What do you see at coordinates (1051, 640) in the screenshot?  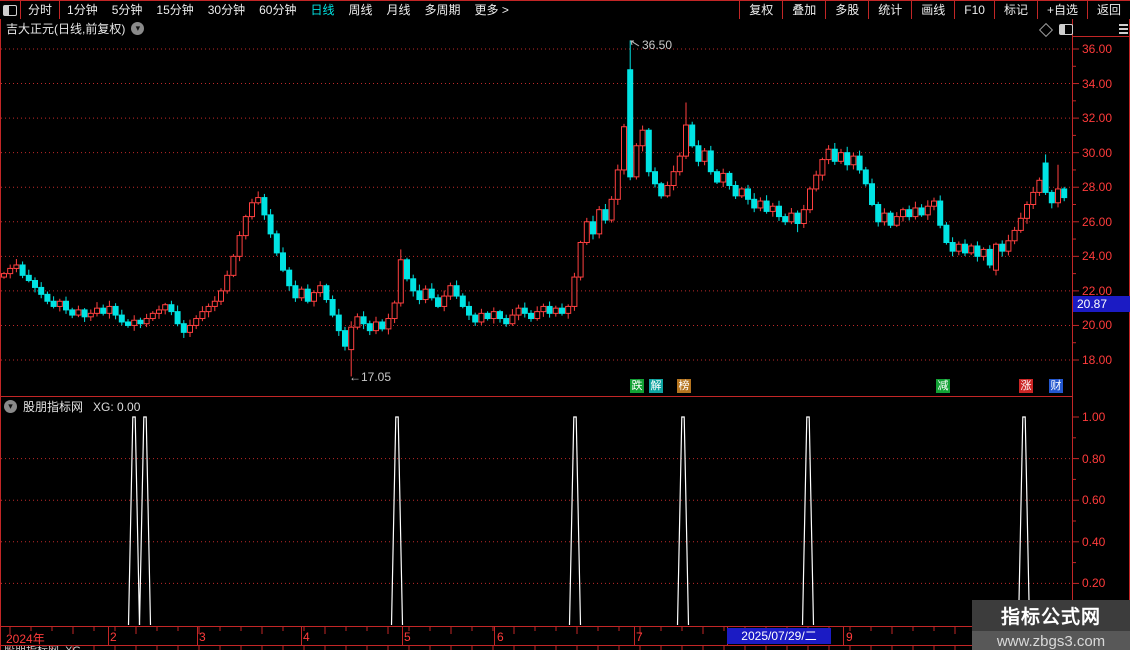 I see `watermark-url: www.zbgs3.com` at bounding box center [1051, 640].